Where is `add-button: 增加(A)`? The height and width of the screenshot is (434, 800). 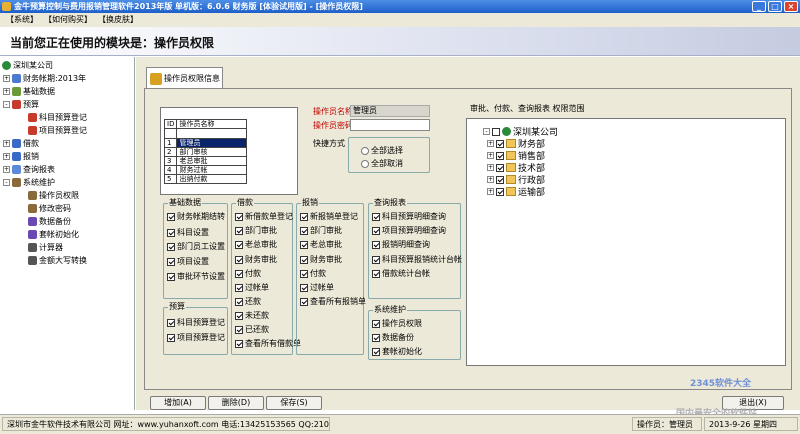
add-button: 增加(A) is located at coordinates (178, 403).